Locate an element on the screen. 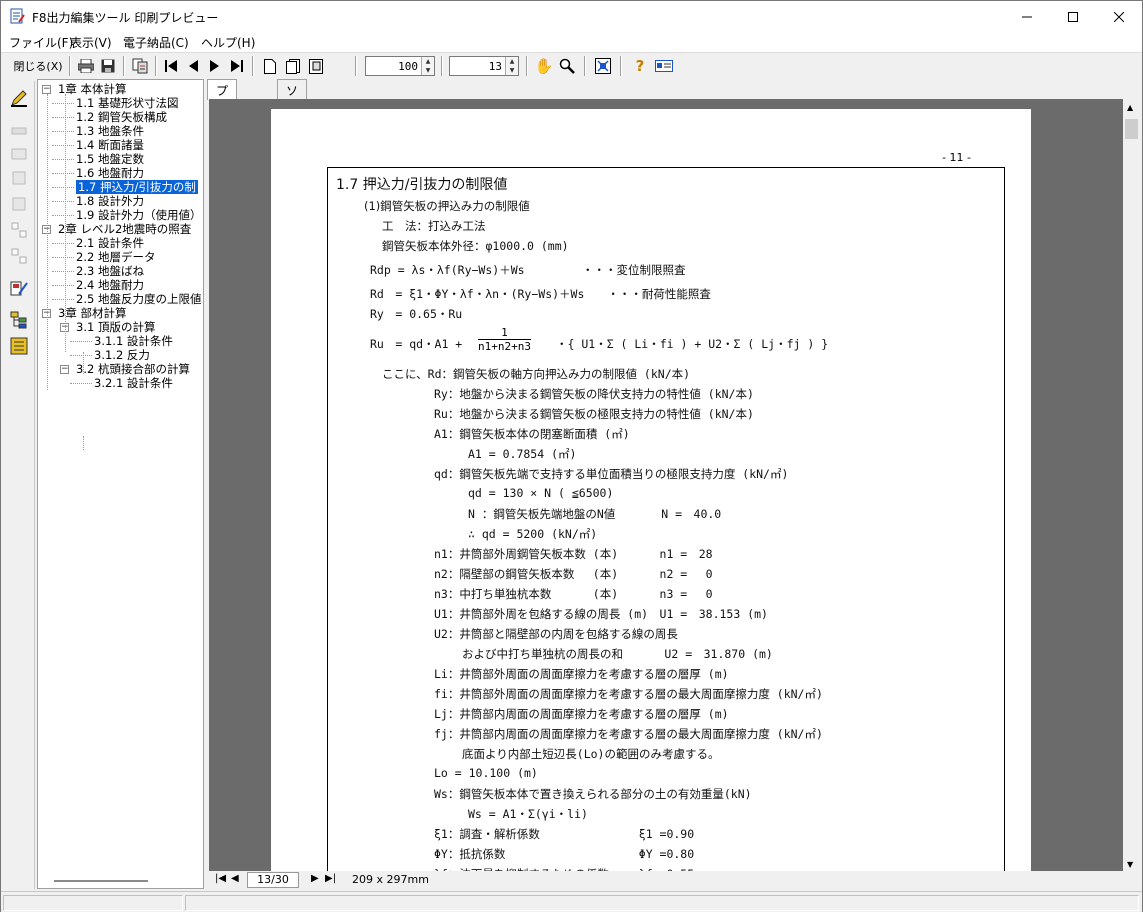 The image size is (1143, 912). tree-item: 2.4 地盤耐力 is located at coordinates (110, 285).